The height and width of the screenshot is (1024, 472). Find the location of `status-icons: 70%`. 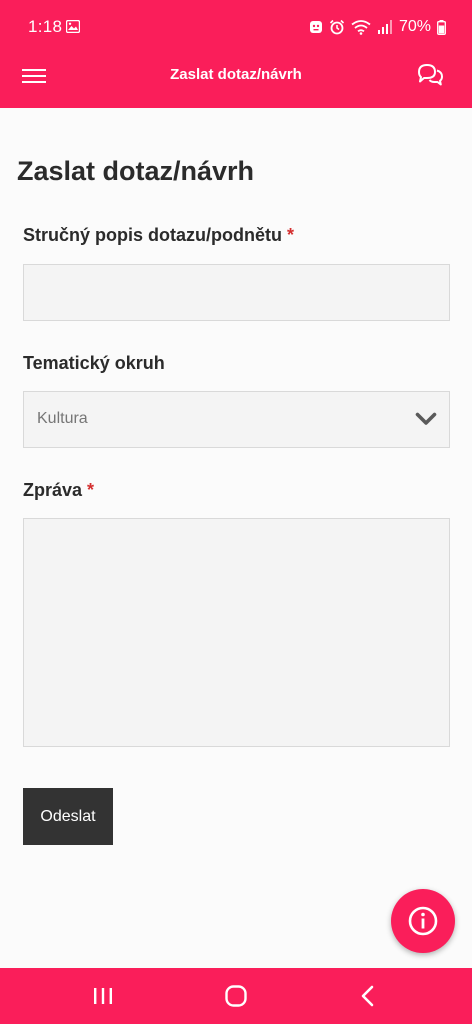

status-icons: 70% is located at coordinates (377, 27).